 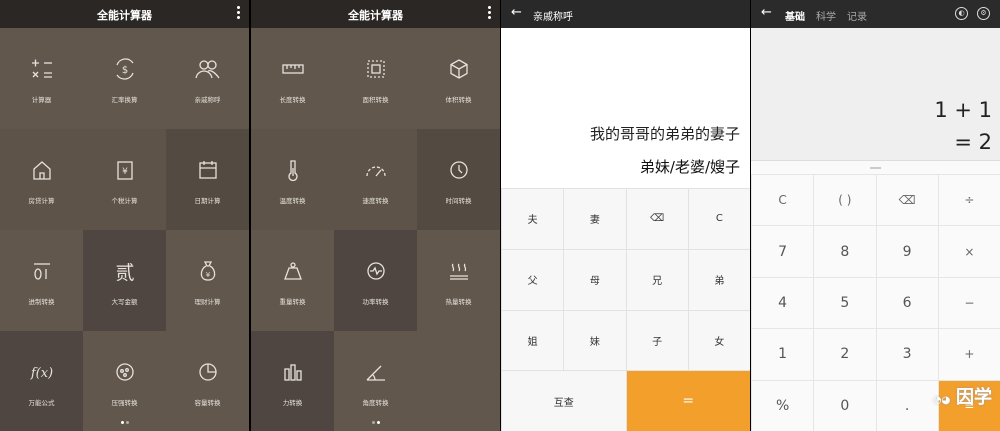 What do you see at coordinates (41, 280) in the screenshot?
I see `tool-tile: 进制转换` at bounding box center [41, 280].